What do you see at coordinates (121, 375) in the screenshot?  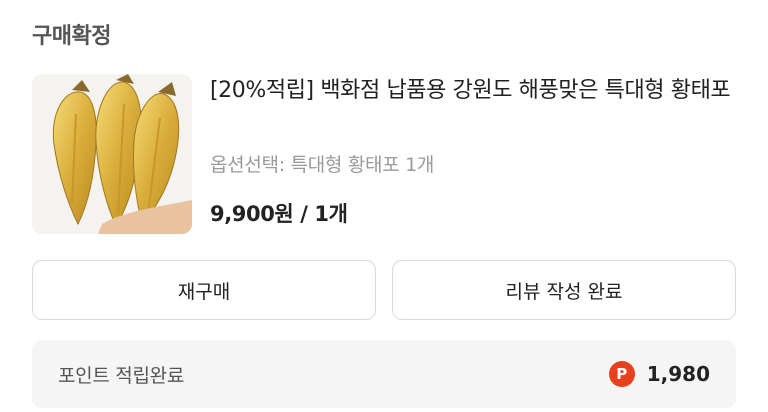 I see `points-label: 포인트 적립완료` at bounding box center [121, 375].